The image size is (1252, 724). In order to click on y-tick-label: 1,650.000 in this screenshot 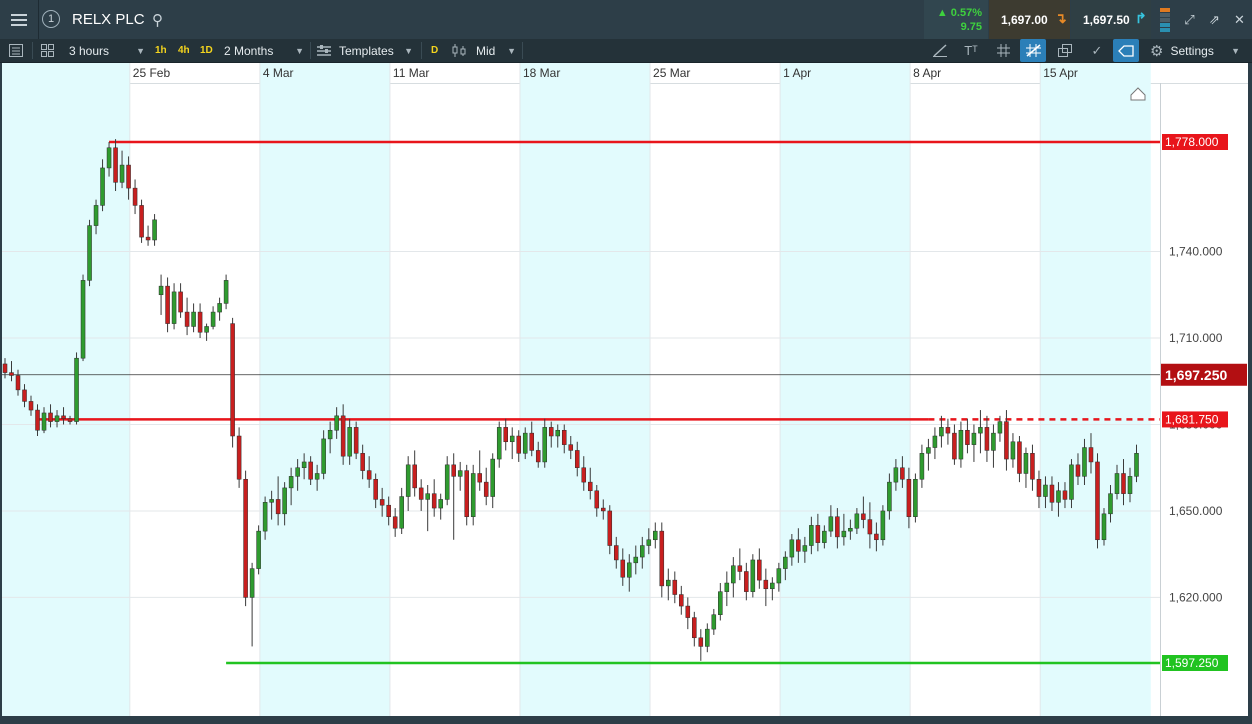, I will do `click(1196, 511)`.